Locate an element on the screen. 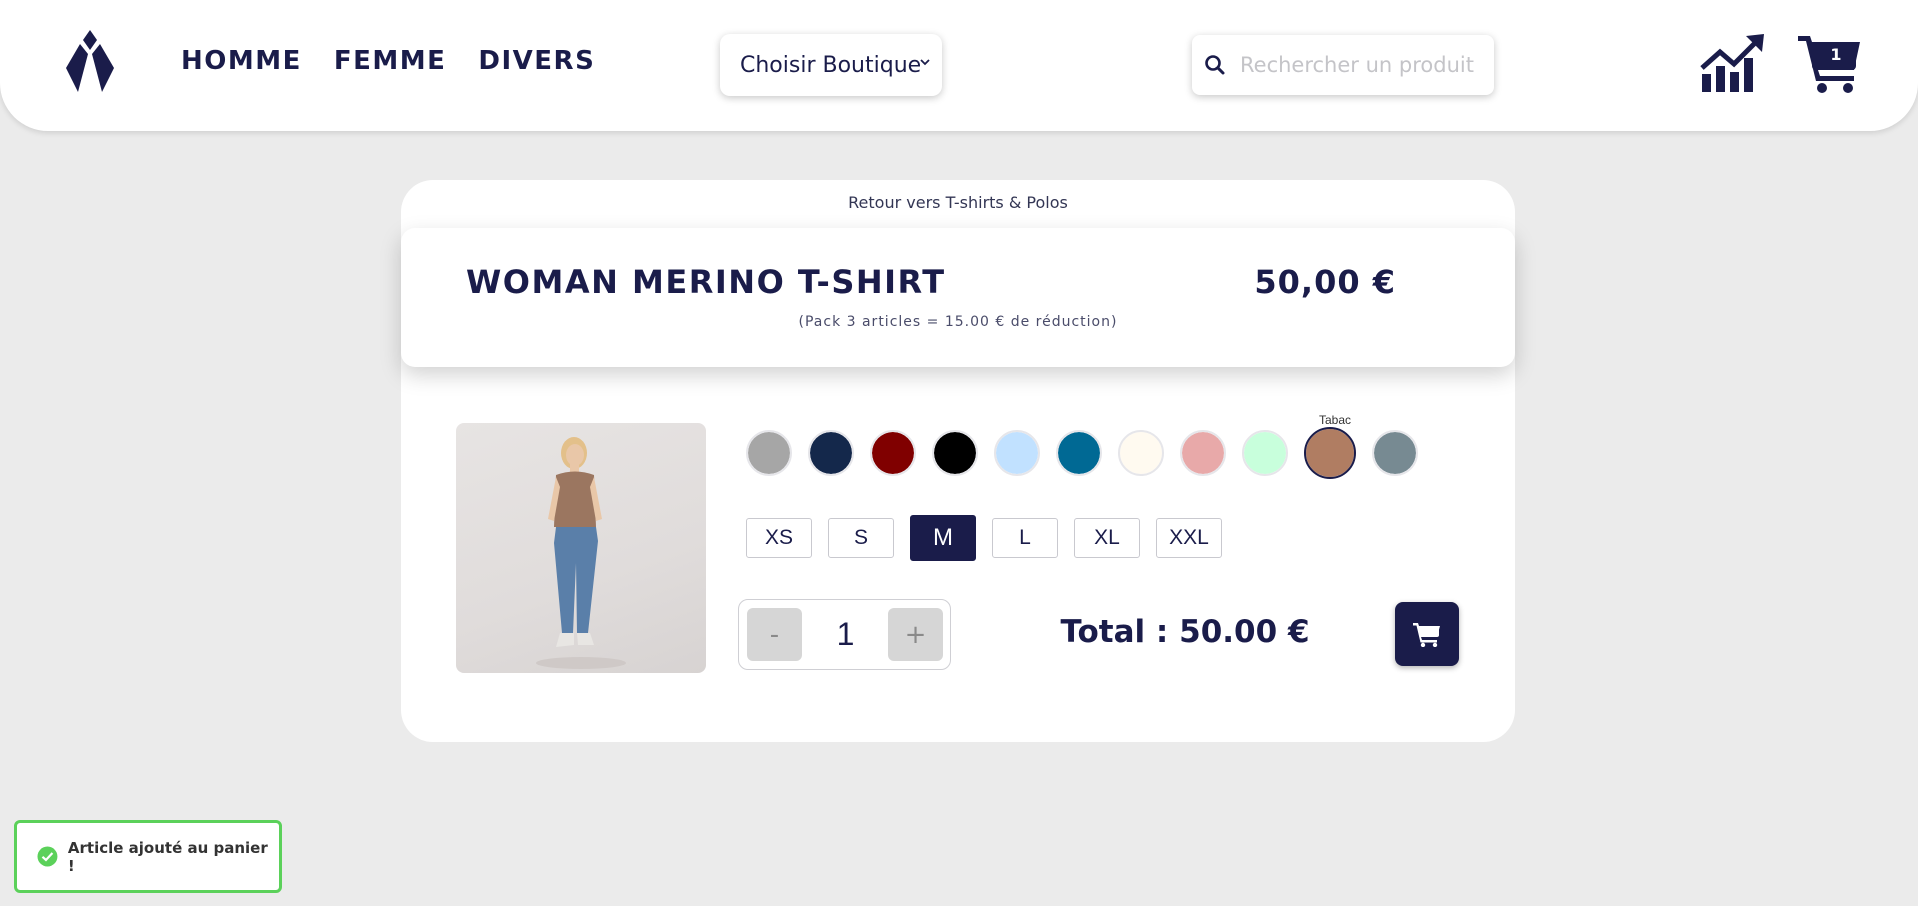  cart-count-badge: 1 is located at coordinates (1836, 54).